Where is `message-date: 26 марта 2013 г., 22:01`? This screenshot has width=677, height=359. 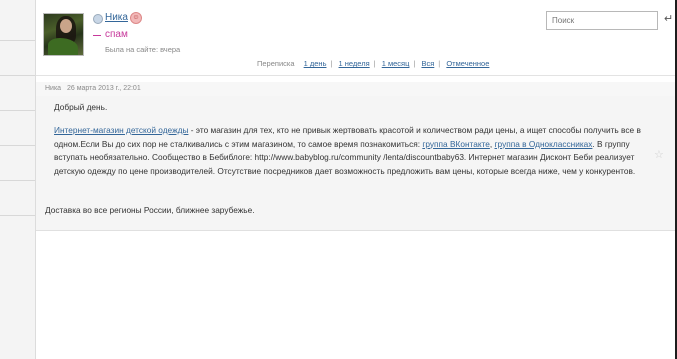
message-date: 26 марта 2013 г., 22:01 is located at coordinates (104, 88).